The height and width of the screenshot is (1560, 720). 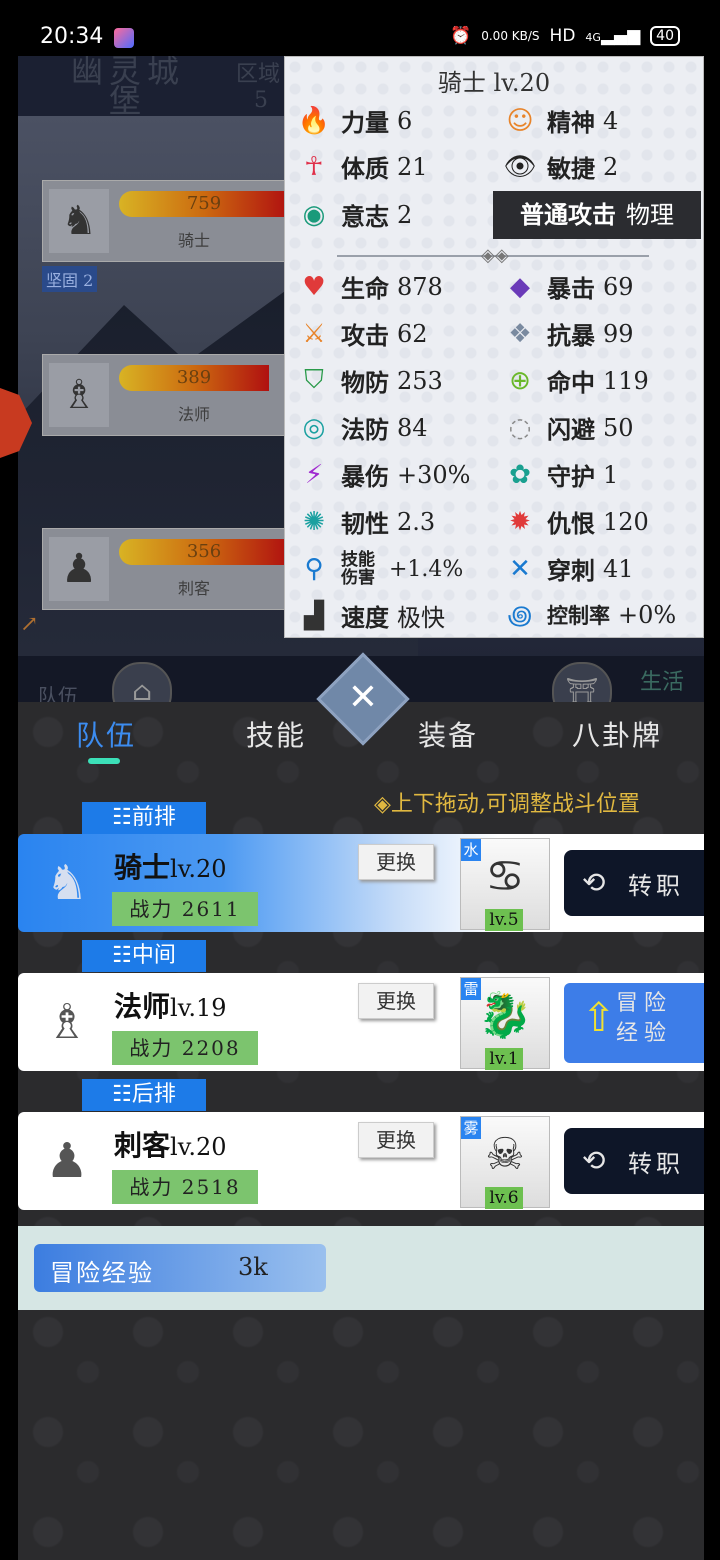 I want to click on hero-name: 刺客lv.20, so click(x=170, y=1144).